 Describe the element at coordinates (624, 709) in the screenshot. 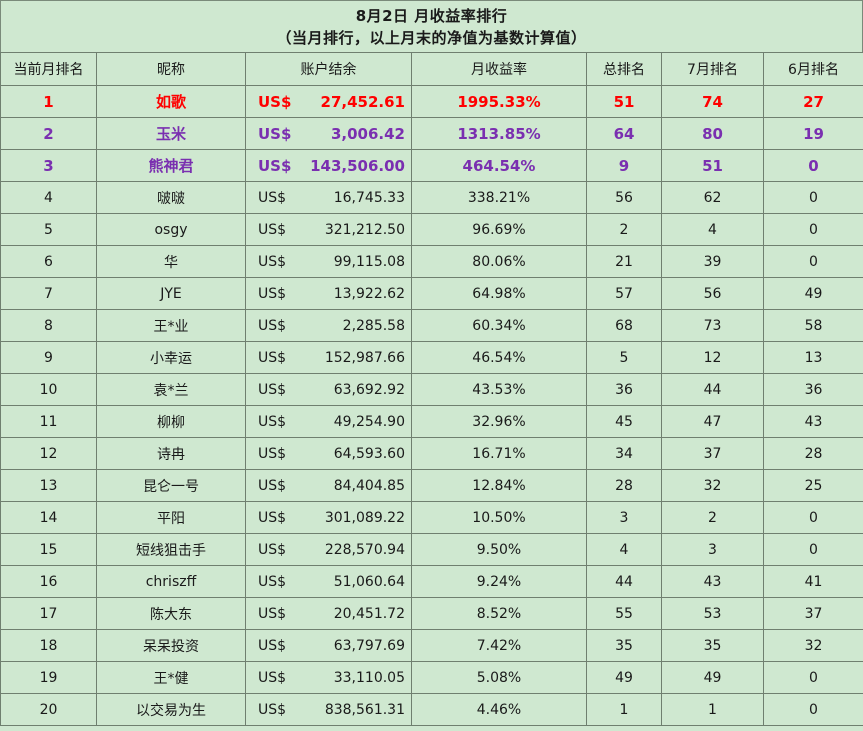

I see `total-rank-cell: 1` at that location.